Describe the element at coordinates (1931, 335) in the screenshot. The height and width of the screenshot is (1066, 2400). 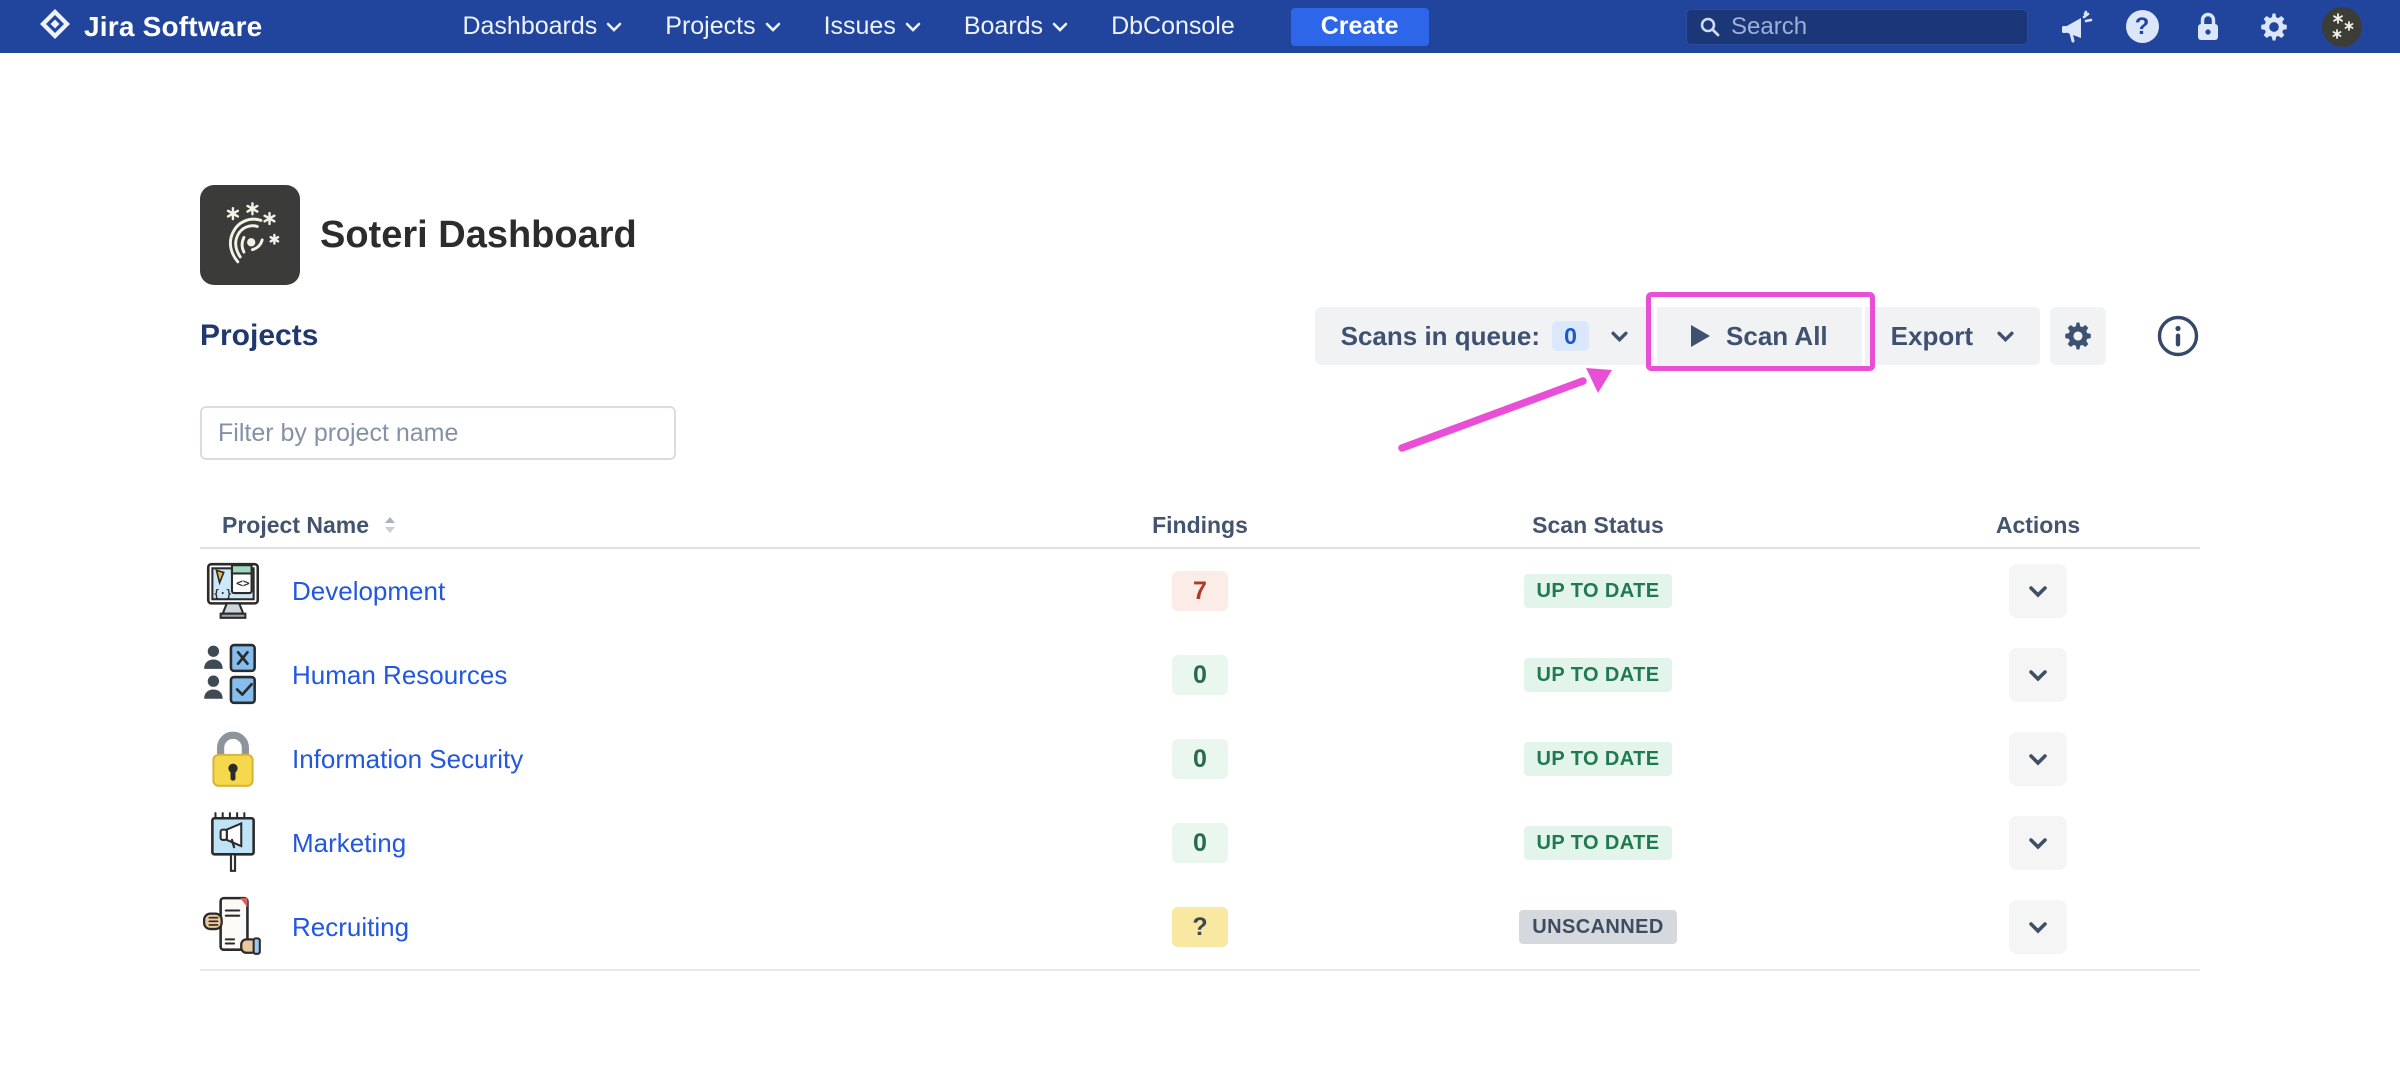
I see `export-label: Export` at that location.